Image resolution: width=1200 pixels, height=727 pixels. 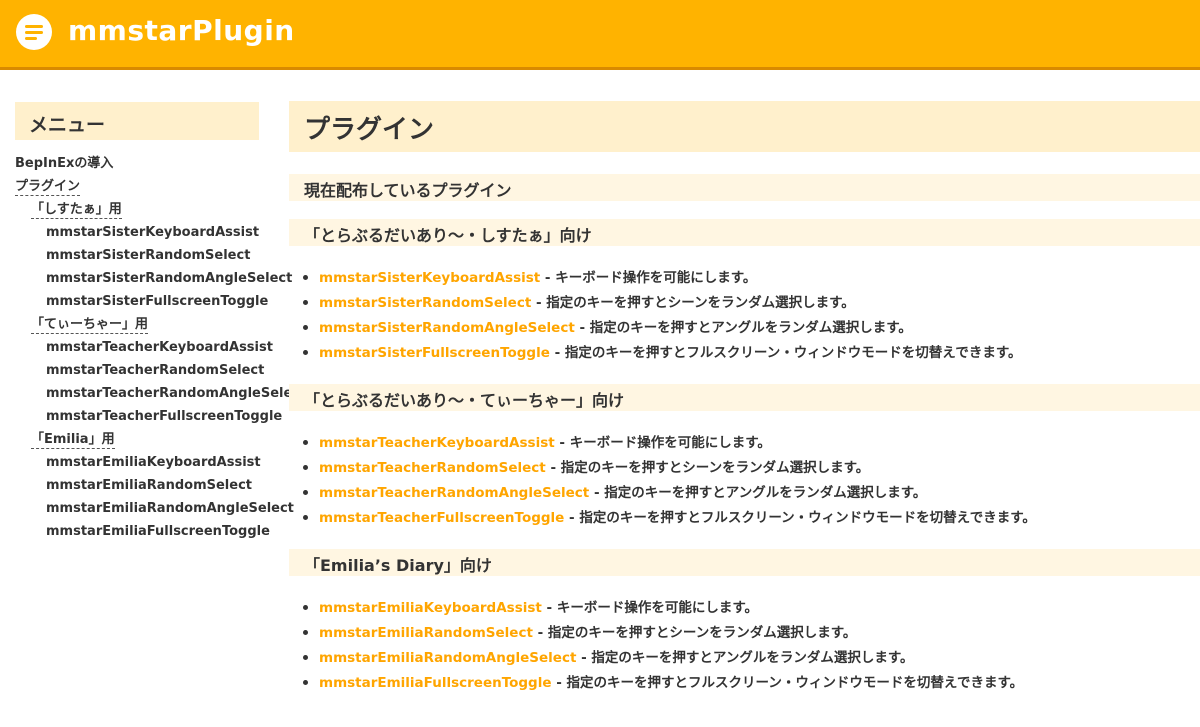 I want to click on plugin-link: mmstarEmiliaRandomSelect, so click(x=426, y=633).